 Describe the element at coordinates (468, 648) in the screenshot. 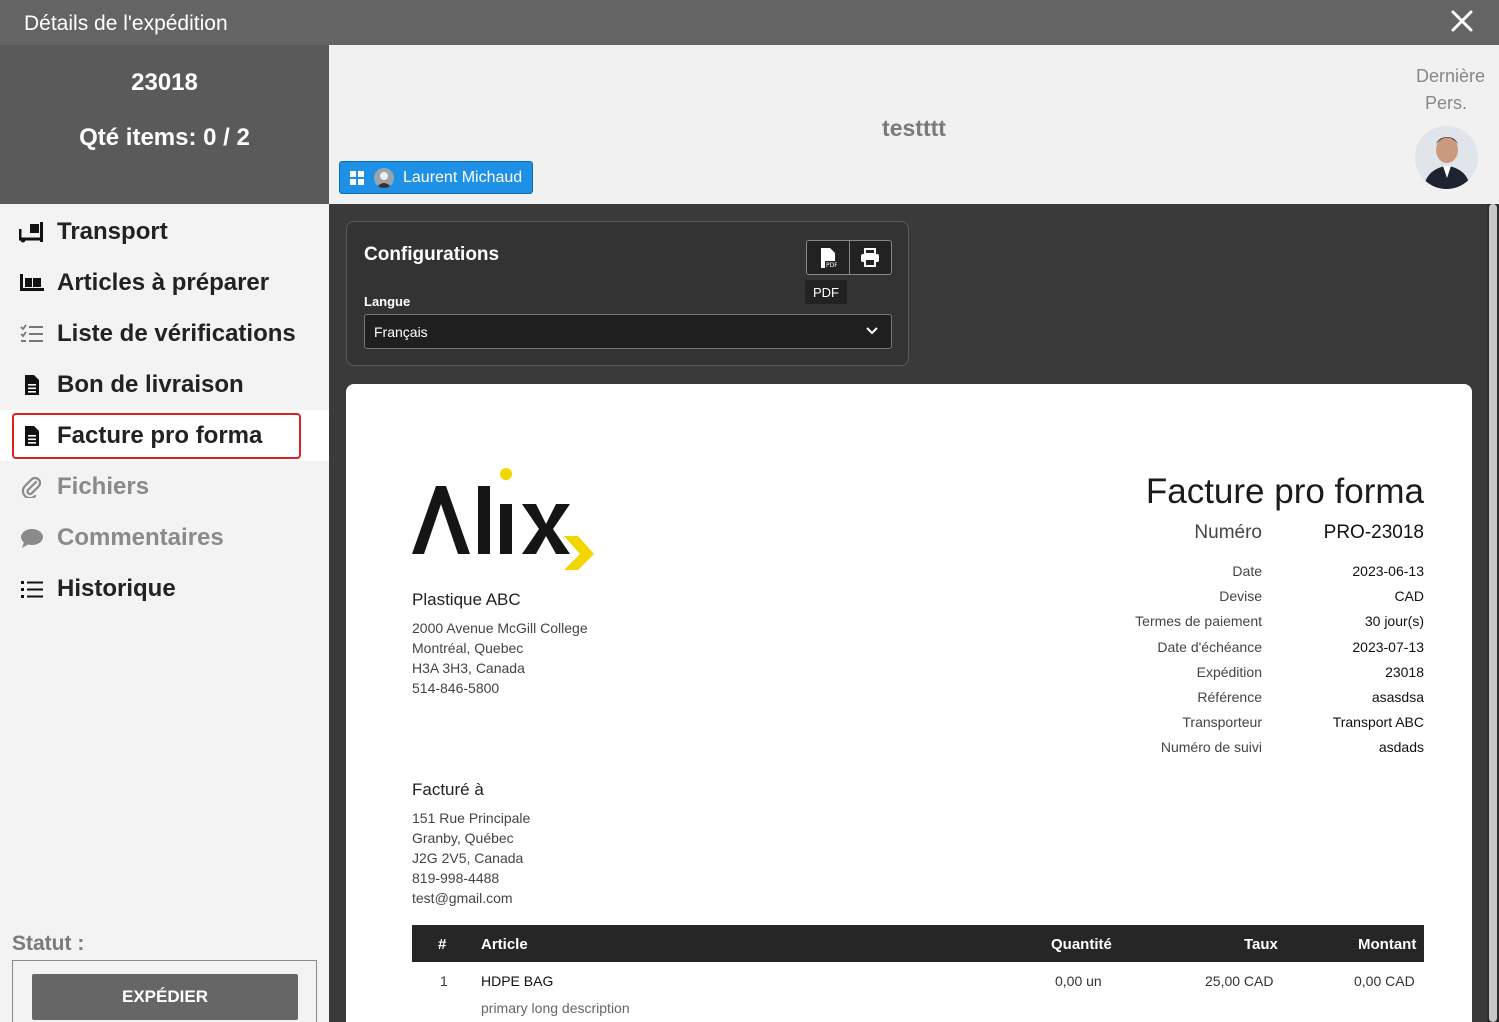

I see `address-line: Montréal, Quebec` at that location.